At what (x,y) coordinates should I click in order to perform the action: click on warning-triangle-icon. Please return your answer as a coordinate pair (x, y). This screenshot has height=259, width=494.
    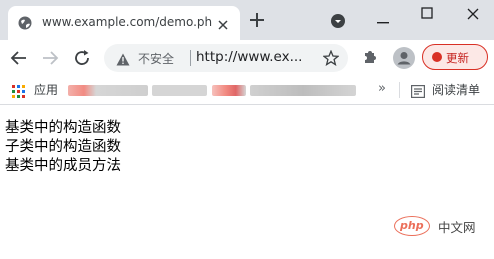
    Looking at the image, I should click on (123, 60).